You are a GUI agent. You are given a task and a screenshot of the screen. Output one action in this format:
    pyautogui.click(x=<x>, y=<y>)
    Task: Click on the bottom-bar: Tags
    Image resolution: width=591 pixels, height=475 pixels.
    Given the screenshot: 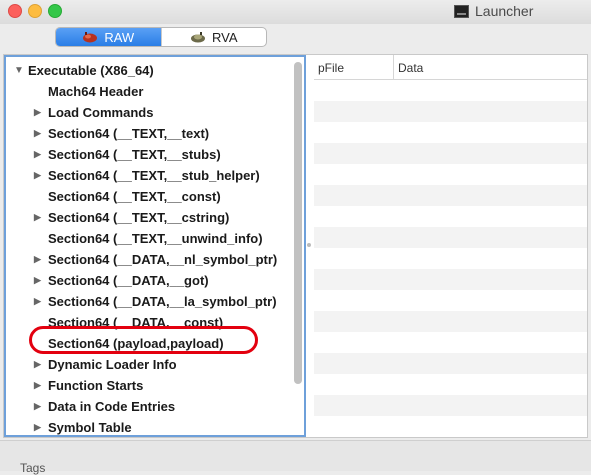 What is the action you would take?
    pyautogui.click(x=295, y=457)
    